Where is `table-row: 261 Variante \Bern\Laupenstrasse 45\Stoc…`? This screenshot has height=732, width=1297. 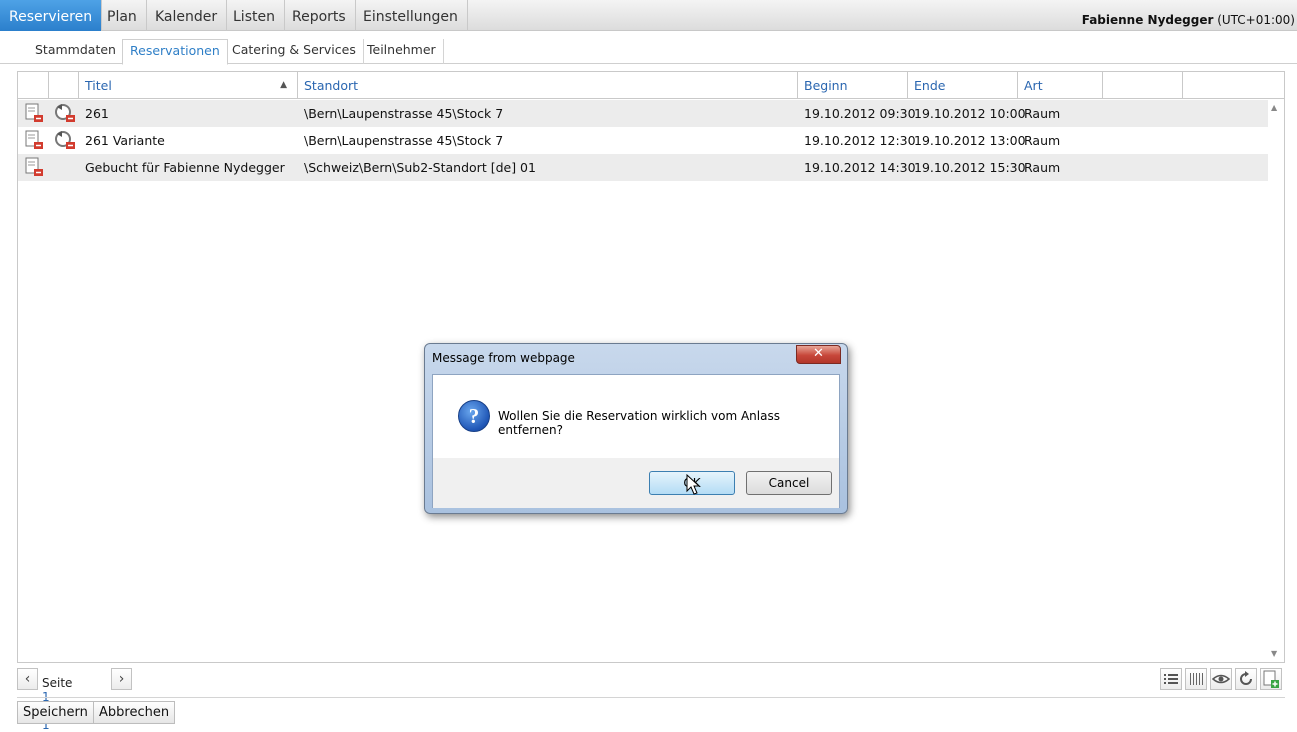 table-row: 261 Variante \Bern\Laupenstrasse 45\Stoc… is located at coordinates (643, 140).